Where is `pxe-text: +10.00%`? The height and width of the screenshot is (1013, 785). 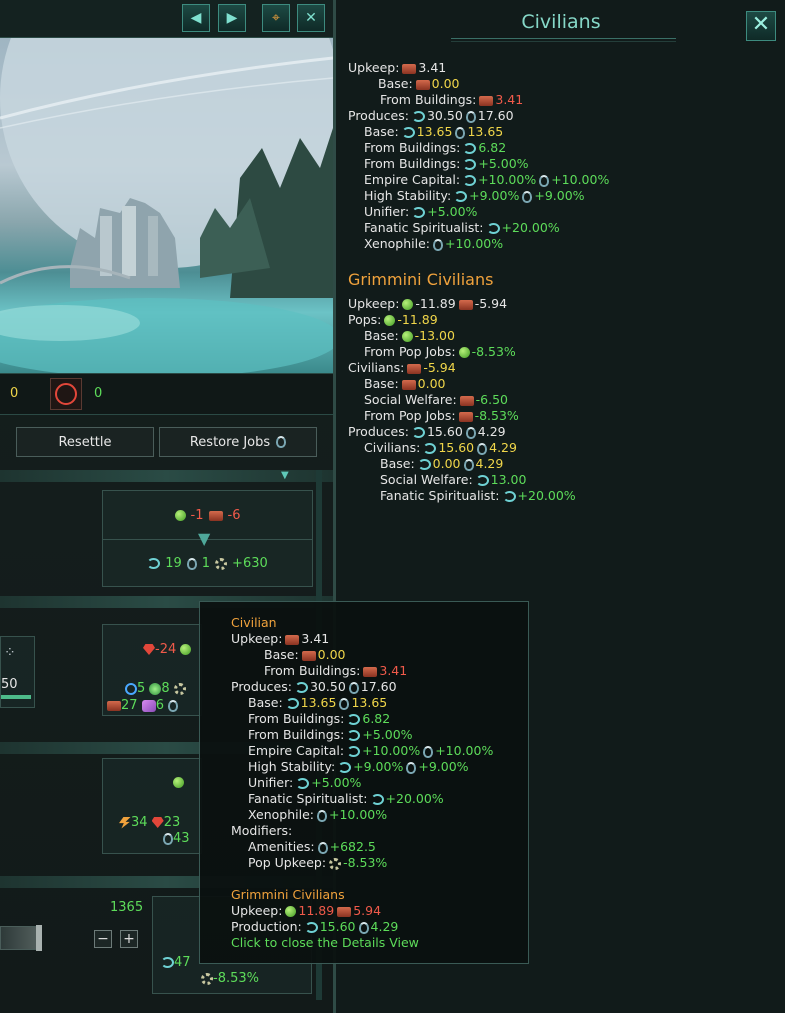 pxe-text: +10.00% is located at coordinates (358, 814).